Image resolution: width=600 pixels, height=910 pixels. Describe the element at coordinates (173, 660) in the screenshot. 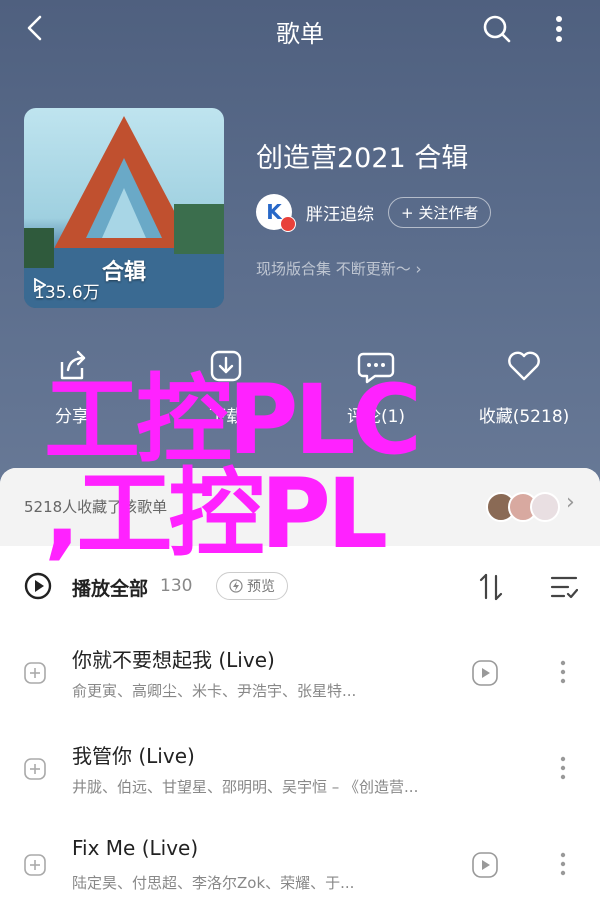

I see `song-title: 你就不要想起我 (Live)` at that location.